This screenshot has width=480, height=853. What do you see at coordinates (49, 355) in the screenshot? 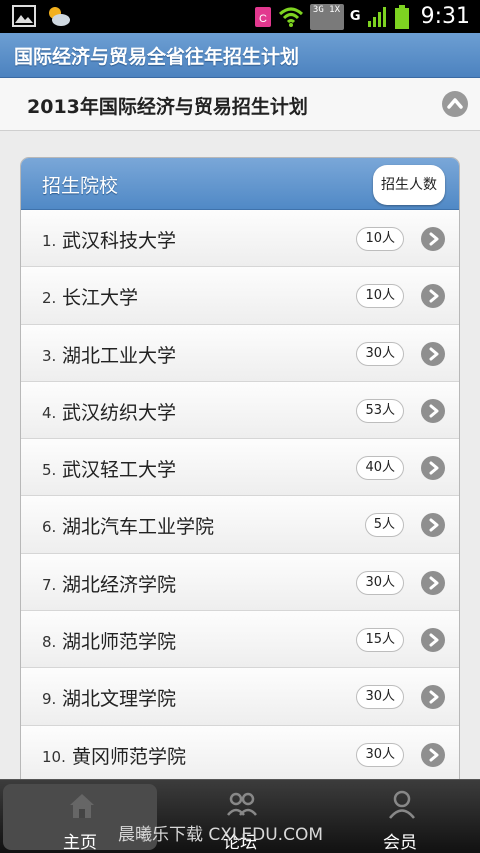
I see `list-item-number: 3.` at bounding box center [49, 355].